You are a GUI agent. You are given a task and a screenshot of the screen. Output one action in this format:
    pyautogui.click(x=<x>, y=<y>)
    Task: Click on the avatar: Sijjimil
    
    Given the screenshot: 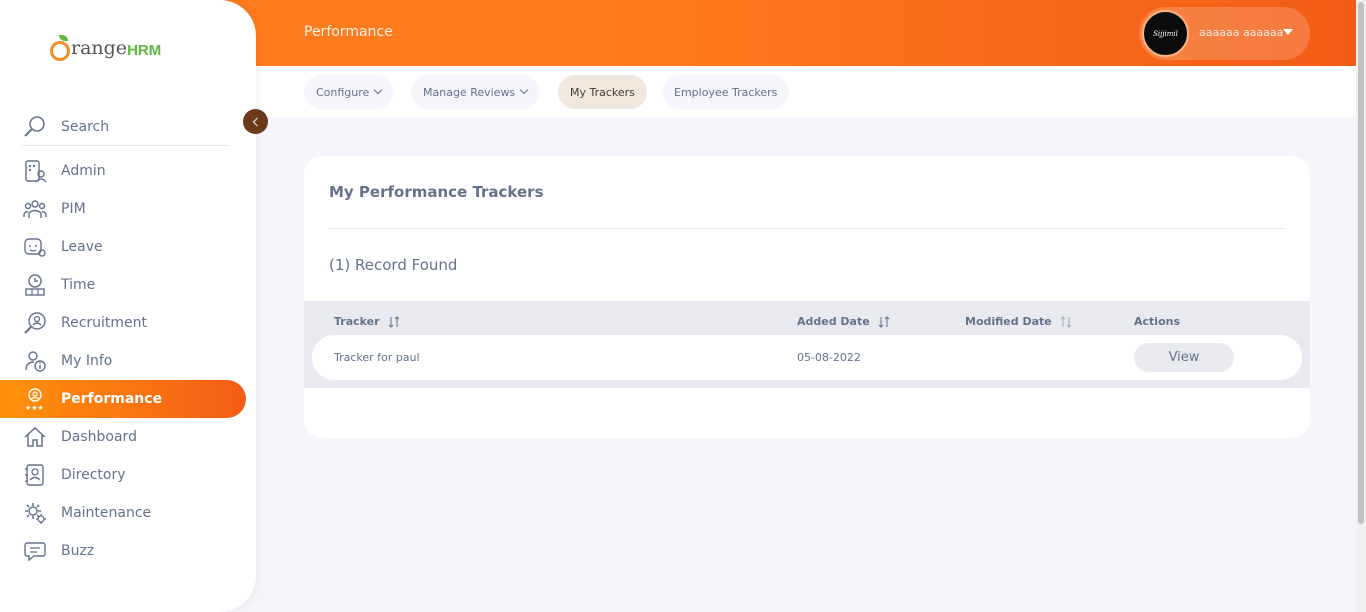 What is the action you would take?
    pyautogui.click(x=1165, y=33)
    